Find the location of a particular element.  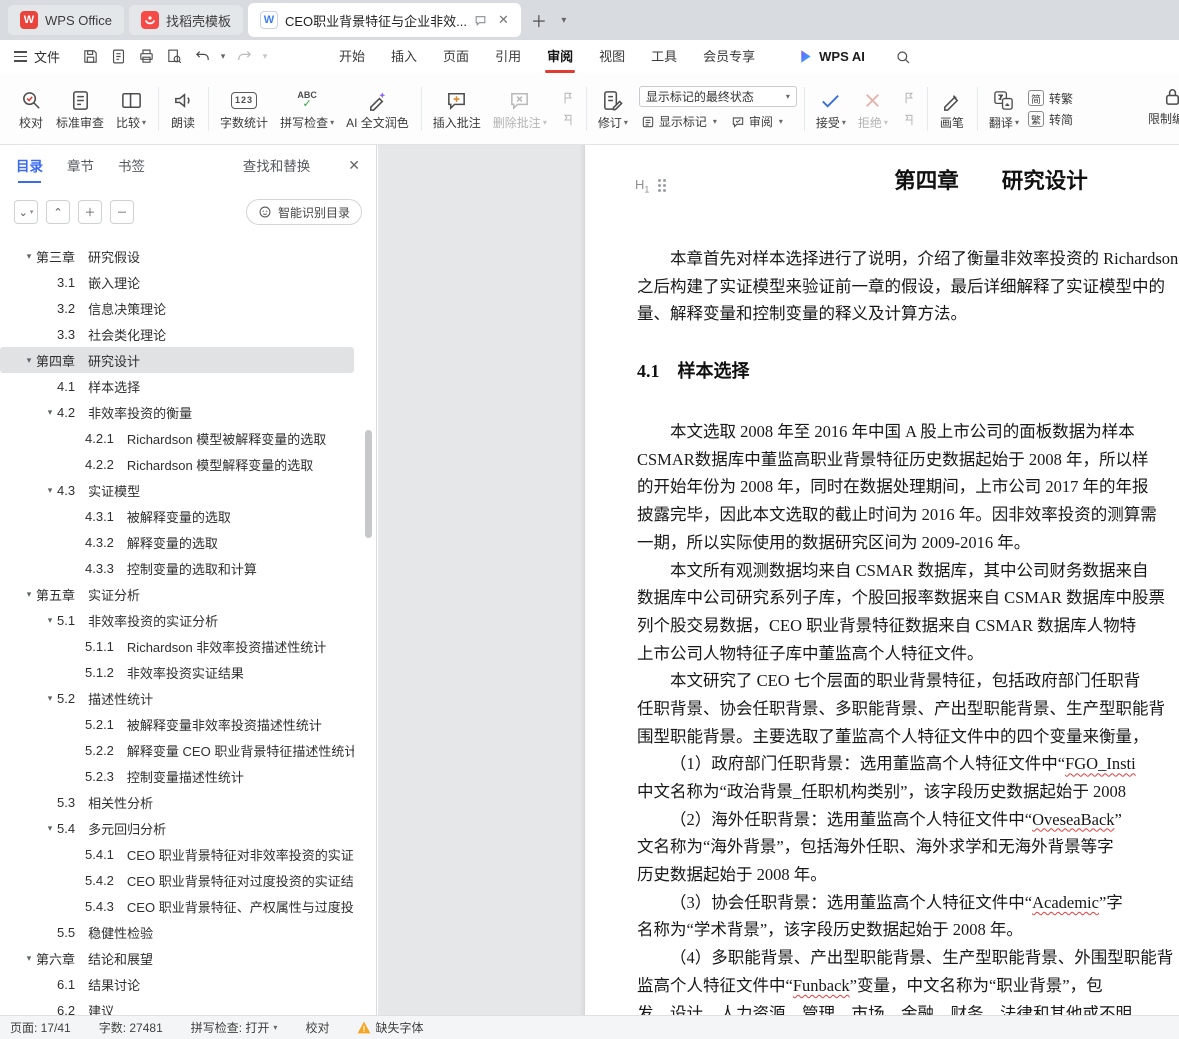

menu-item-1: 插入 is located at coordinates (404, 56).